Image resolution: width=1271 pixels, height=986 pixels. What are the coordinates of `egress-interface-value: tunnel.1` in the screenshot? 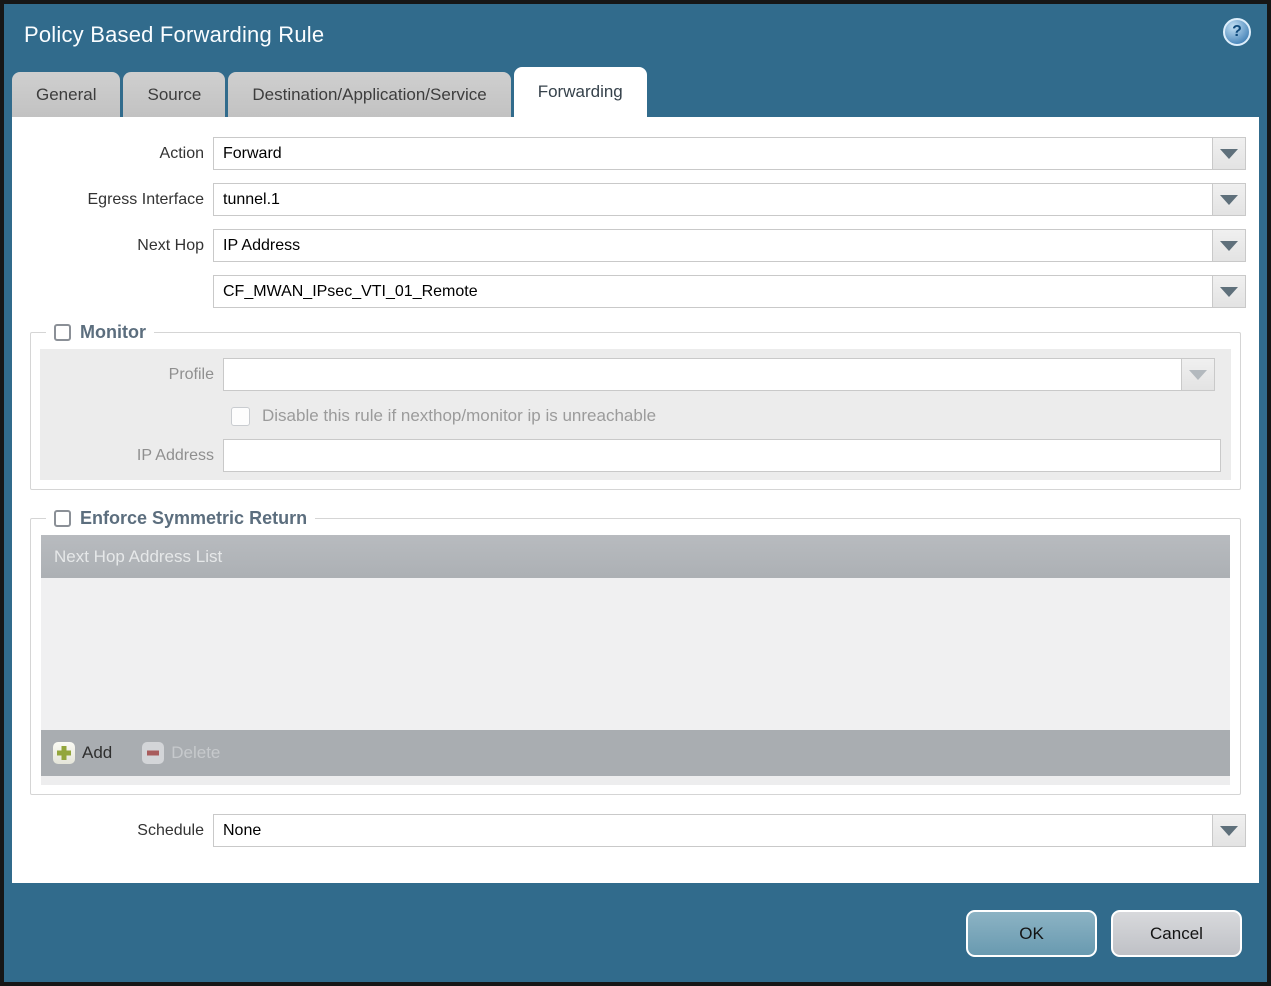 It's located at (713, 199).